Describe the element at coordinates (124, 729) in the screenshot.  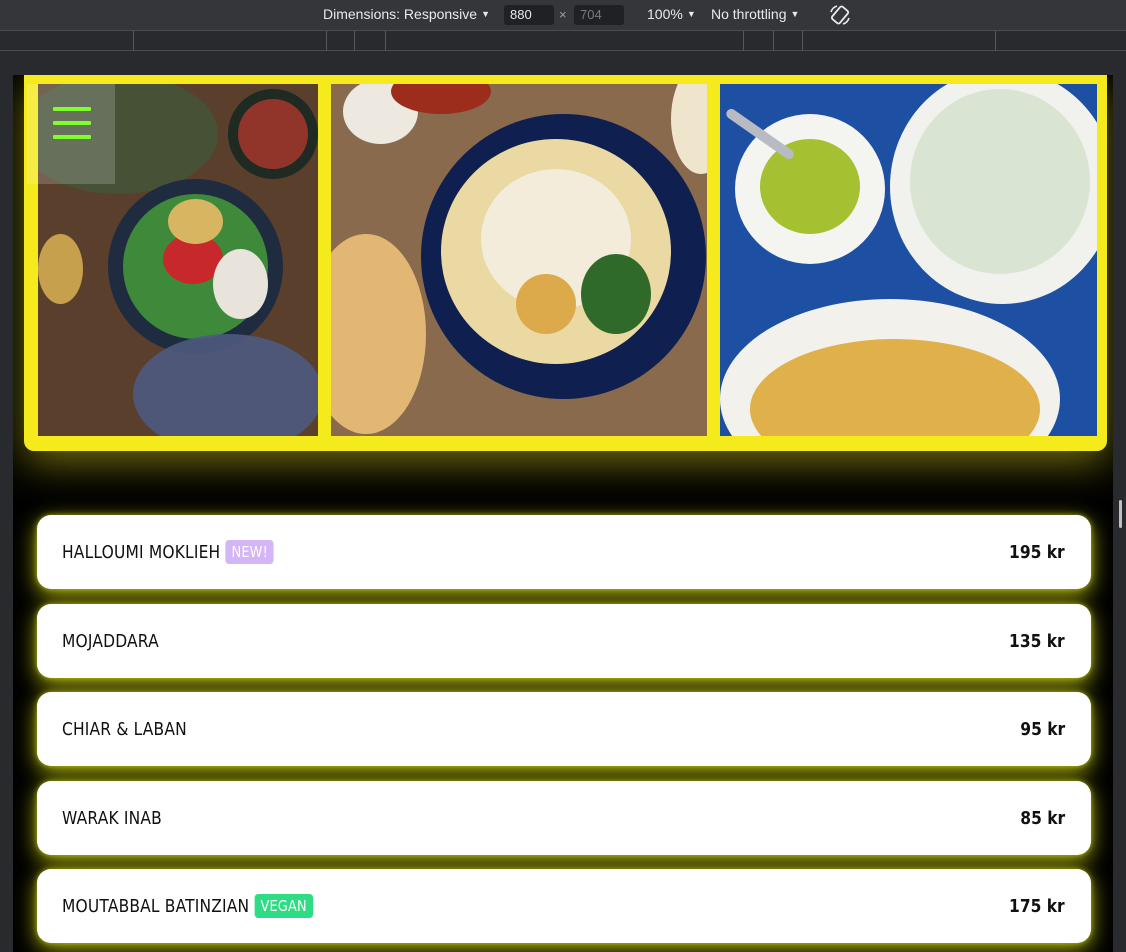
I see `menu-item-name: CHIAR & LABAN` at that location.